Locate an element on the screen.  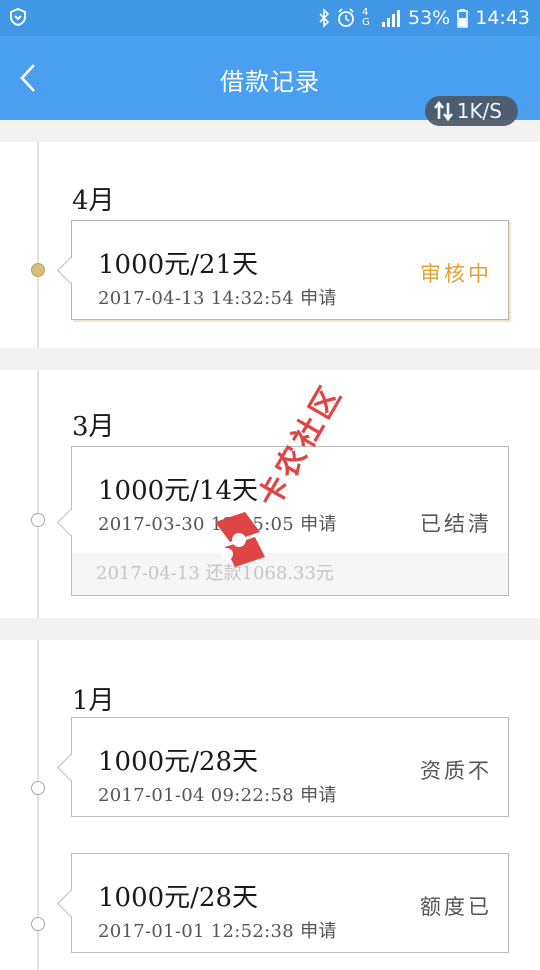
page-title: 借款记录 is located at coordinates (270, 82).